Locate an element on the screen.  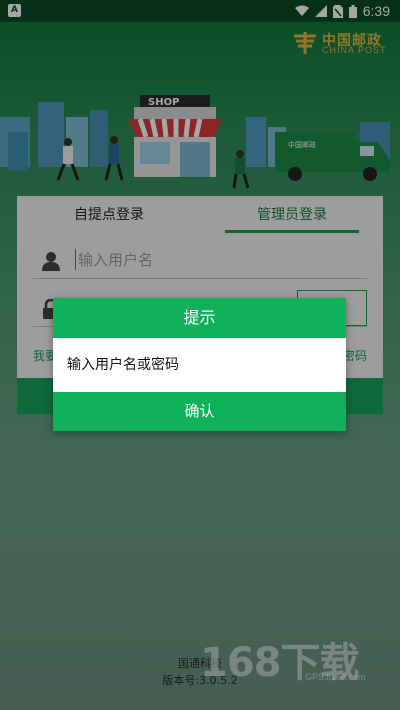
confirm-button: 确认 is located at coordinates (199, 411).